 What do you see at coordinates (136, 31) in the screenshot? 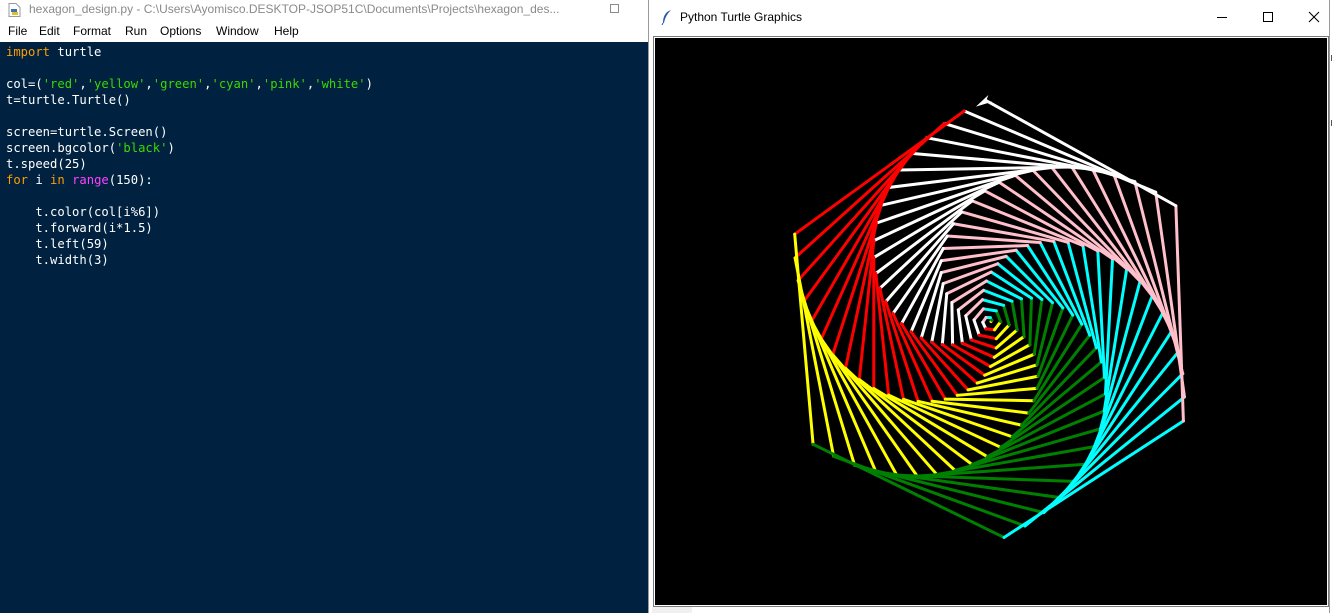
I see `menu-run: Run` at bounding box center [136, 31].